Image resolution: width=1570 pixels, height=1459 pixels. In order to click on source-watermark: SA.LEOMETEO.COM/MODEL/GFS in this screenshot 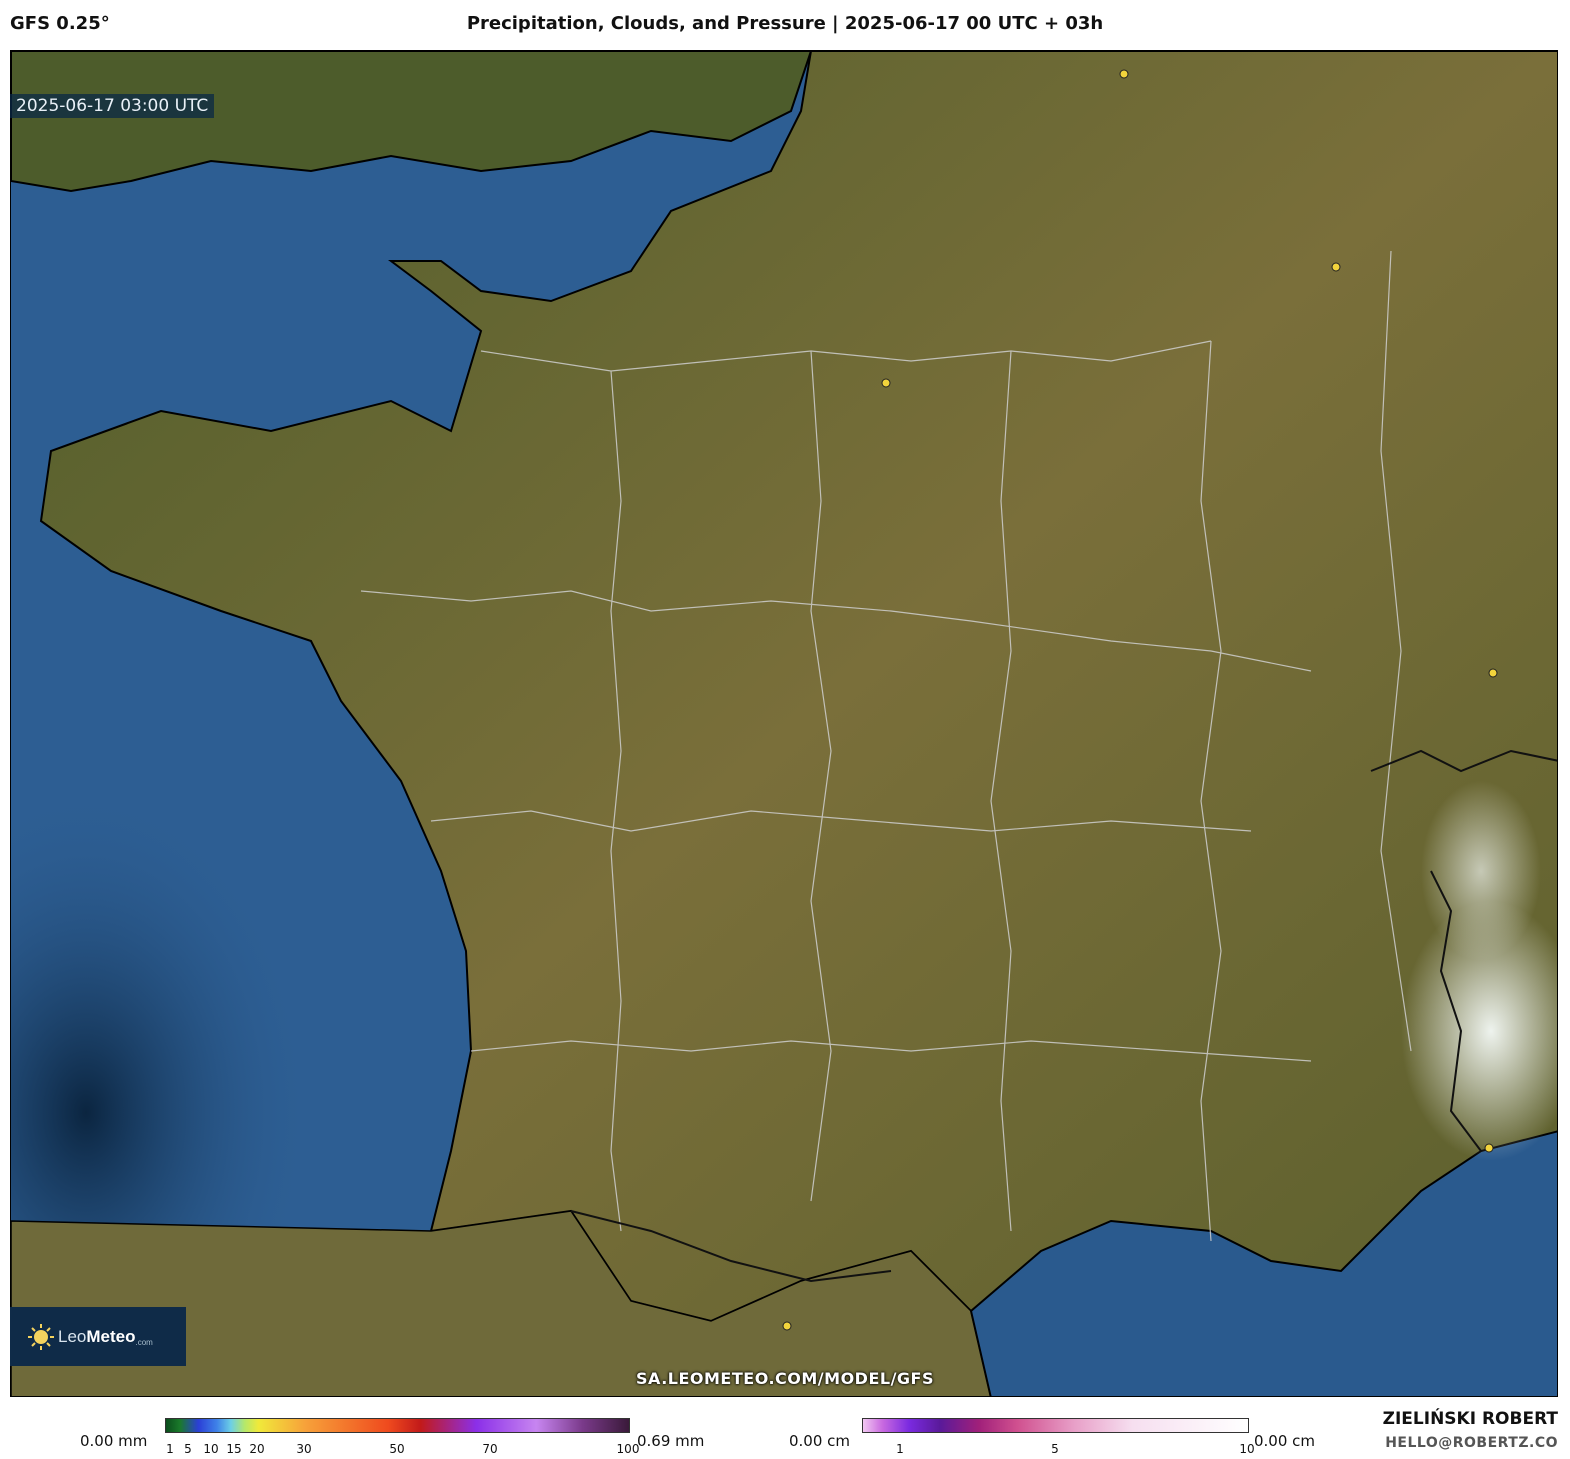, I will do `click(785, 1378)`.